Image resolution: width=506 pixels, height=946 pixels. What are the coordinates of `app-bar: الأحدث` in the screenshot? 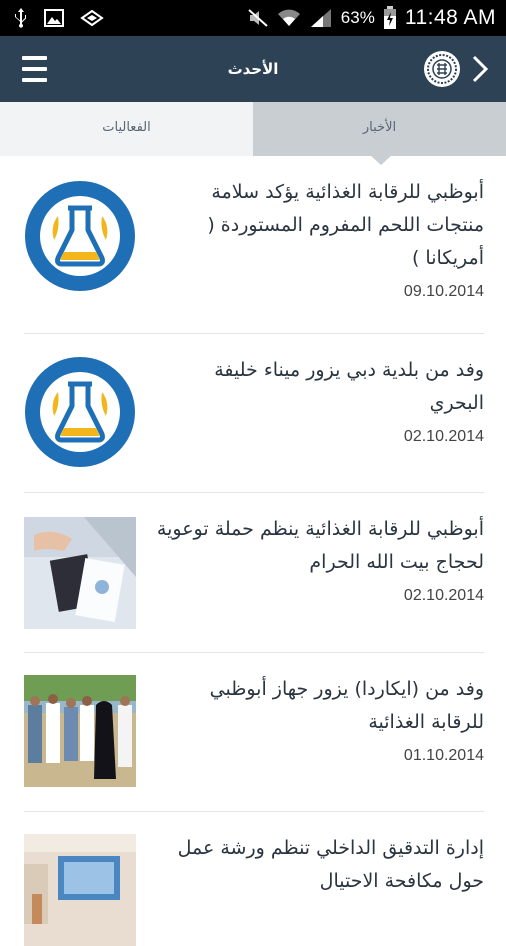 It's located at (253, 69).